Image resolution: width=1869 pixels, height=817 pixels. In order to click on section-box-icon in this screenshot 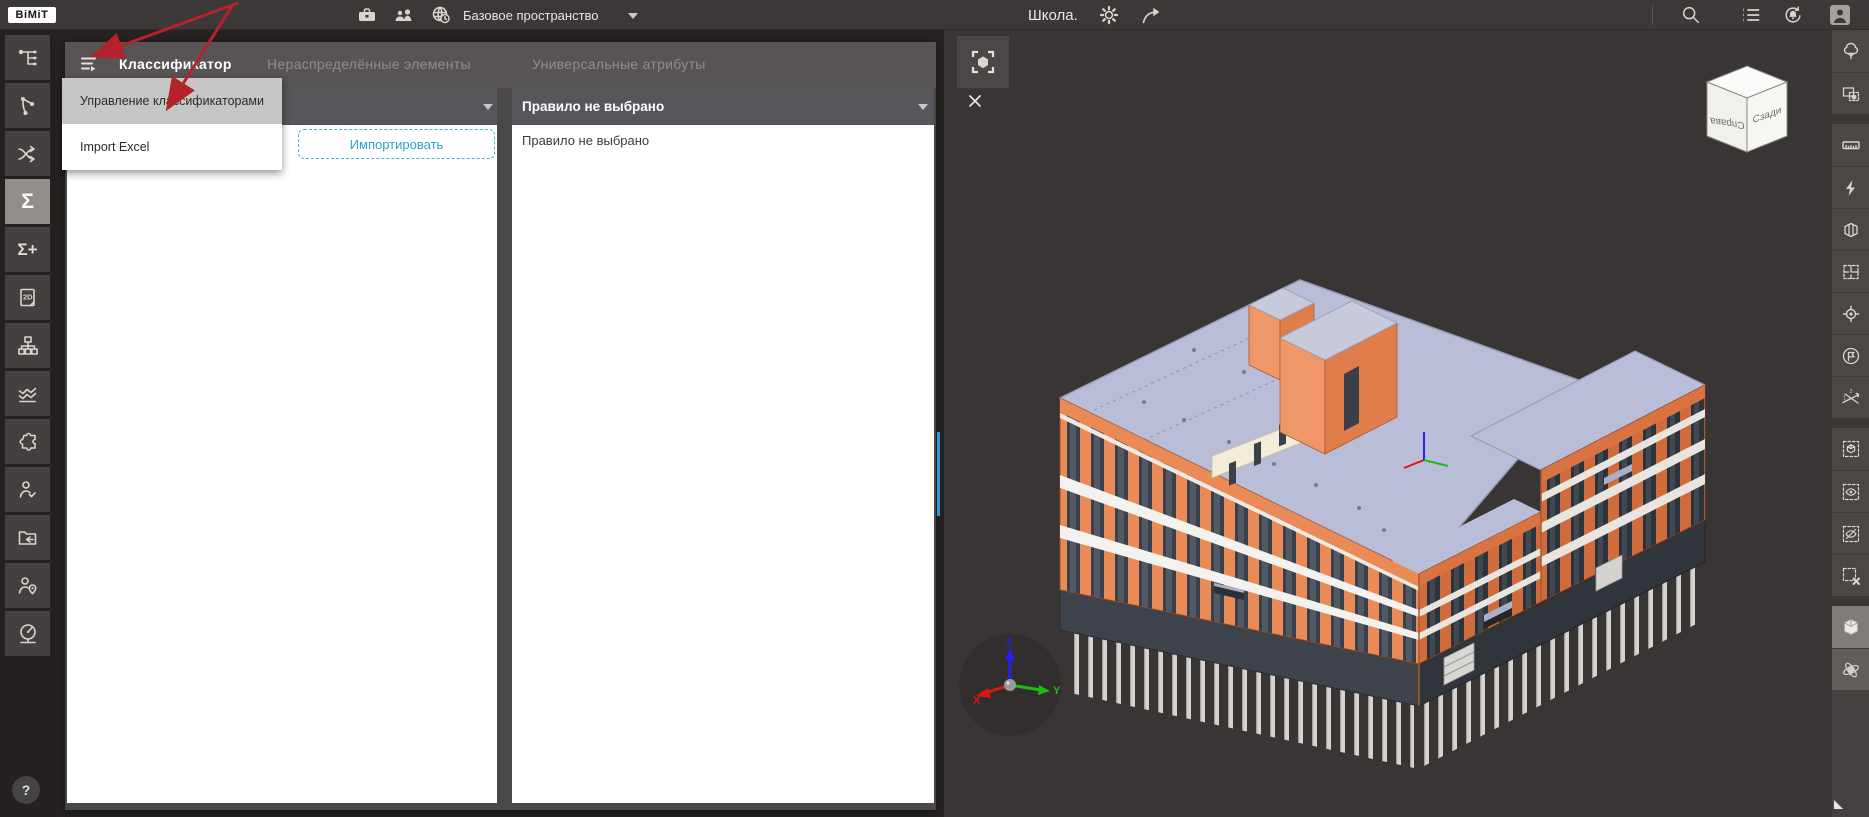, I will do `click(1850, 229)`.